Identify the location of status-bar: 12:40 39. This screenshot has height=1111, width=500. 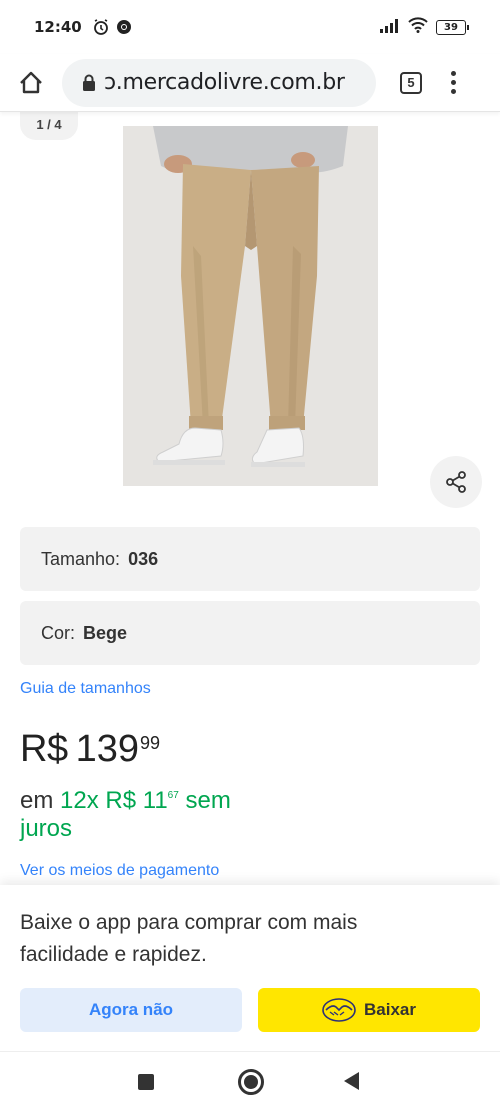
(250, 27).